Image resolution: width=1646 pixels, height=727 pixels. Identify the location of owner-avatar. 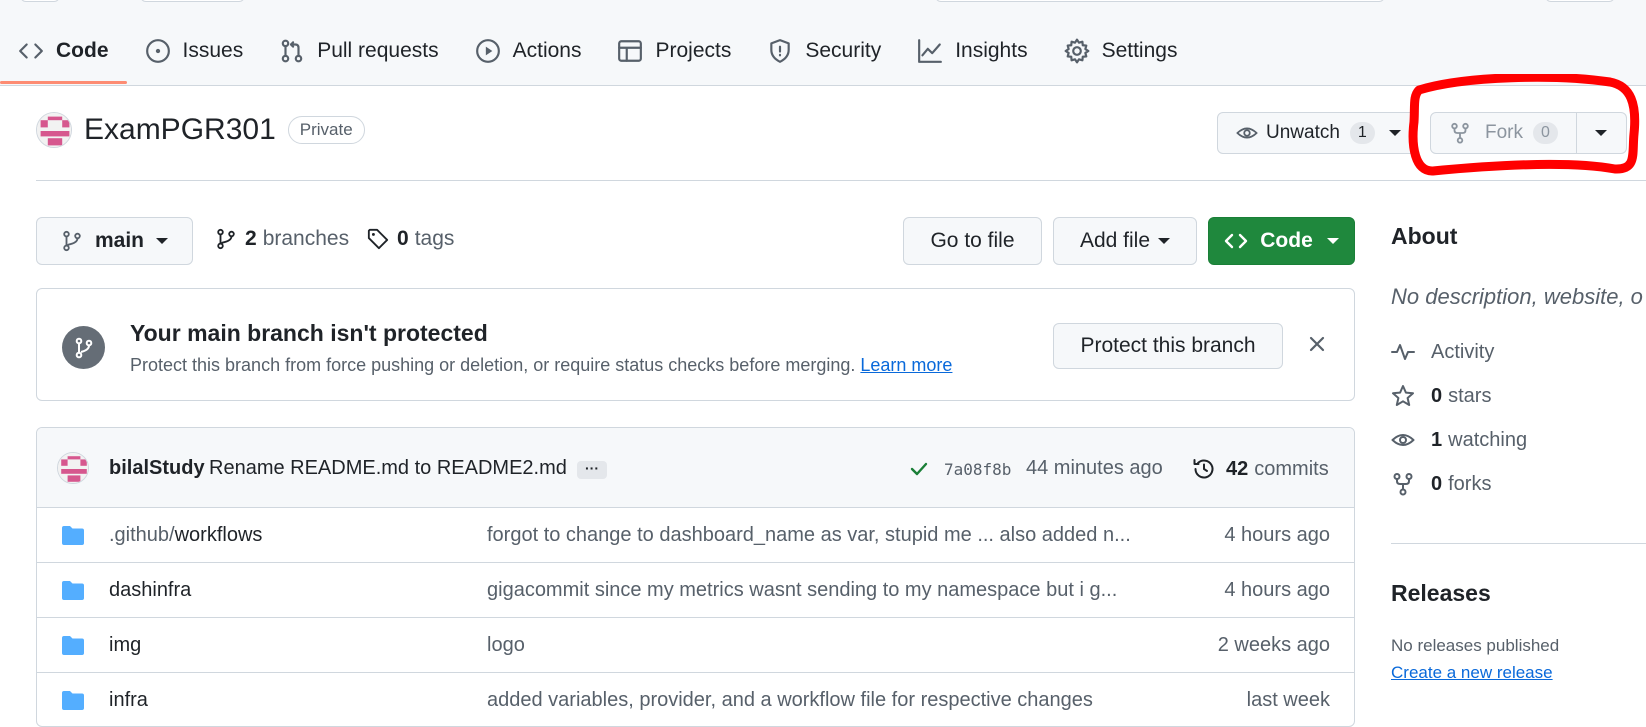
(54, 130).